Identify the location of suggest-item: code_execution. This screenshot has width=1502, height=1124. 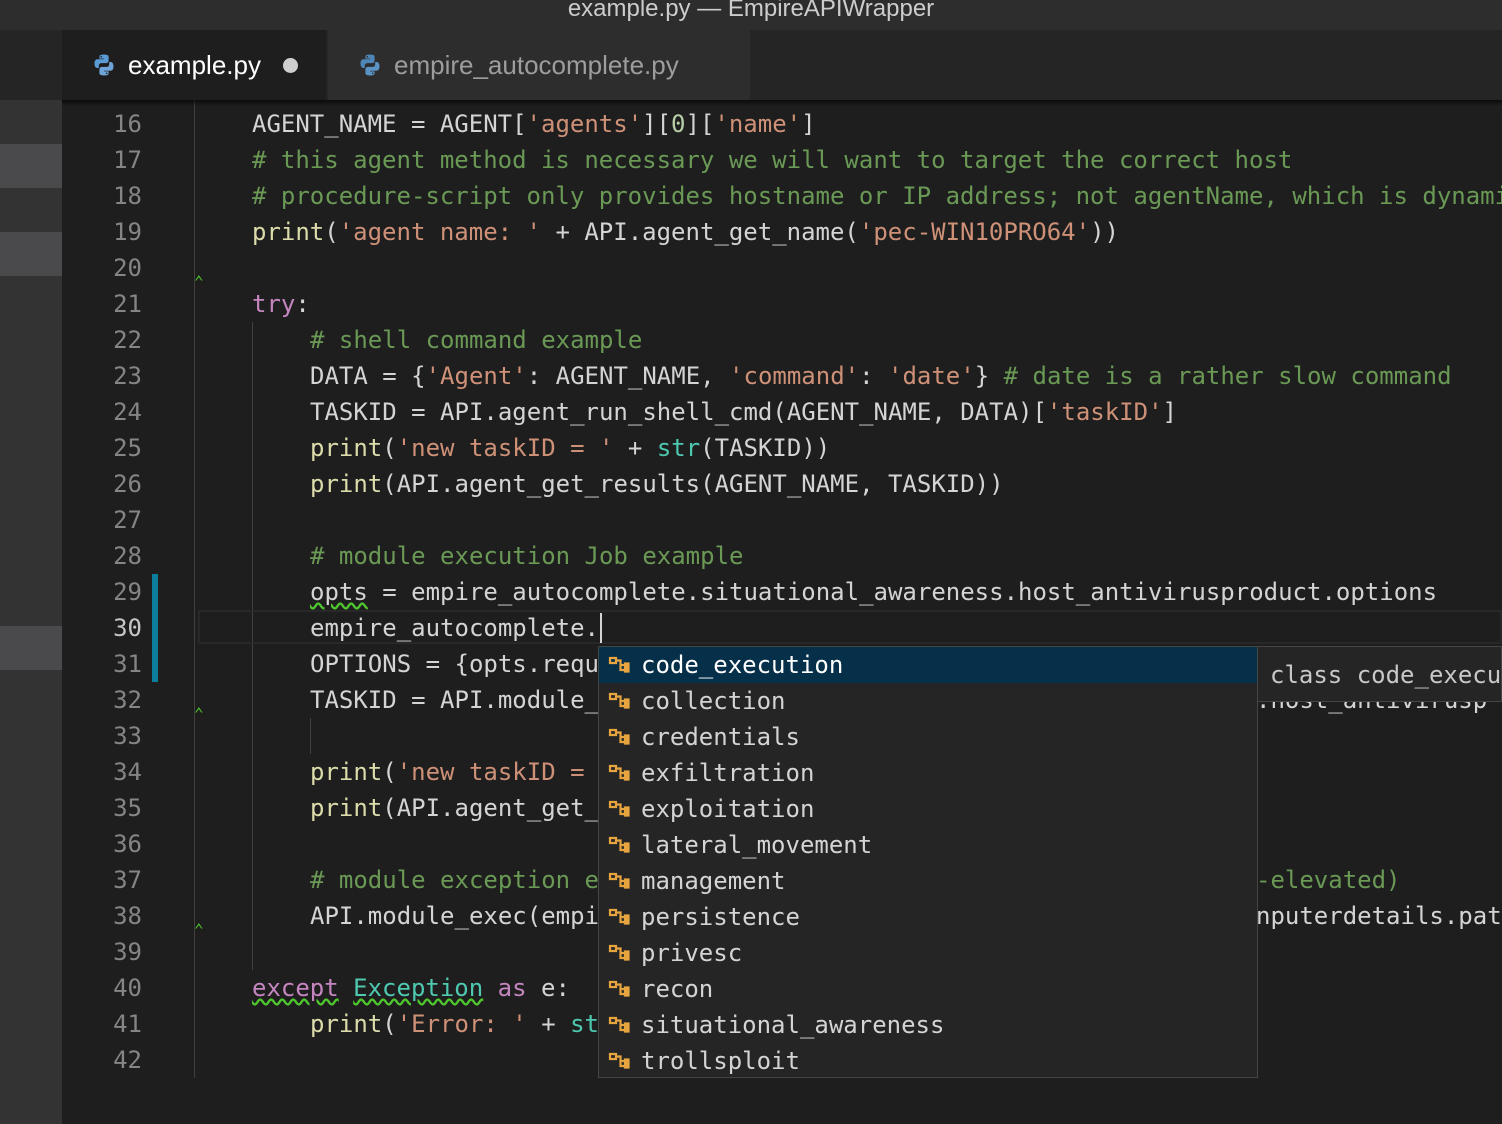
(928, 665).